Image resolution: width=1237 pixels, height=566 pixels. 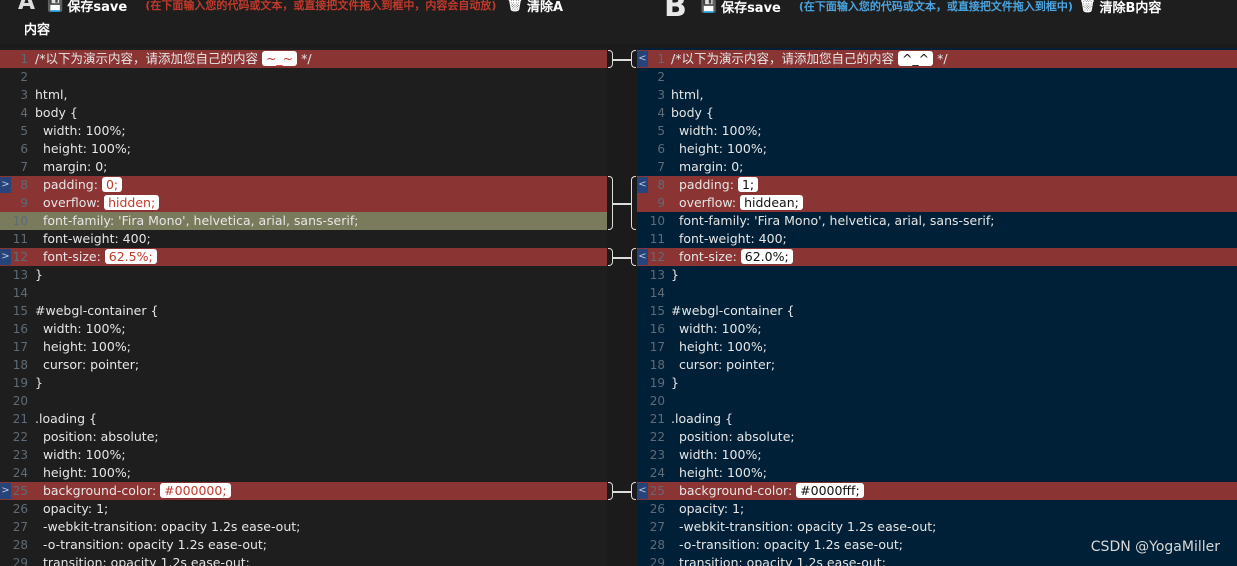 What do you see at coordinates (303, 545) in the screenshot?
I see `code-line: 28 -o-transition: opacity 1.2s ease-out;` at bounding box center [303, 545].